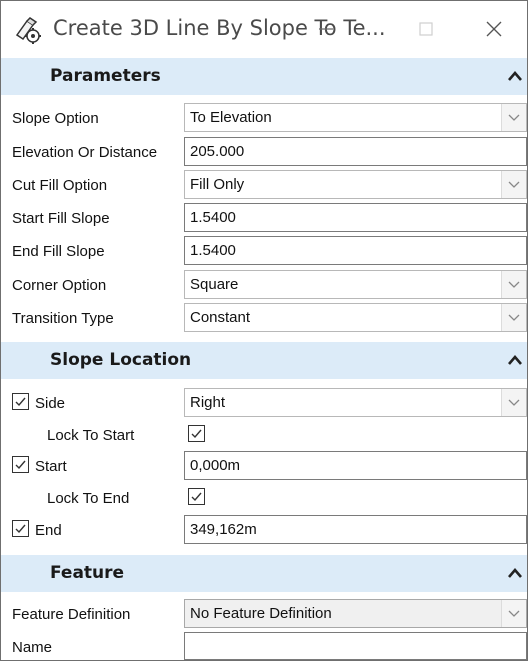  What do you see at coordinates (355, 151) in the screenshot?
I see `elevation-or-distance-input: 205.000` at bounding box center [355, 151].